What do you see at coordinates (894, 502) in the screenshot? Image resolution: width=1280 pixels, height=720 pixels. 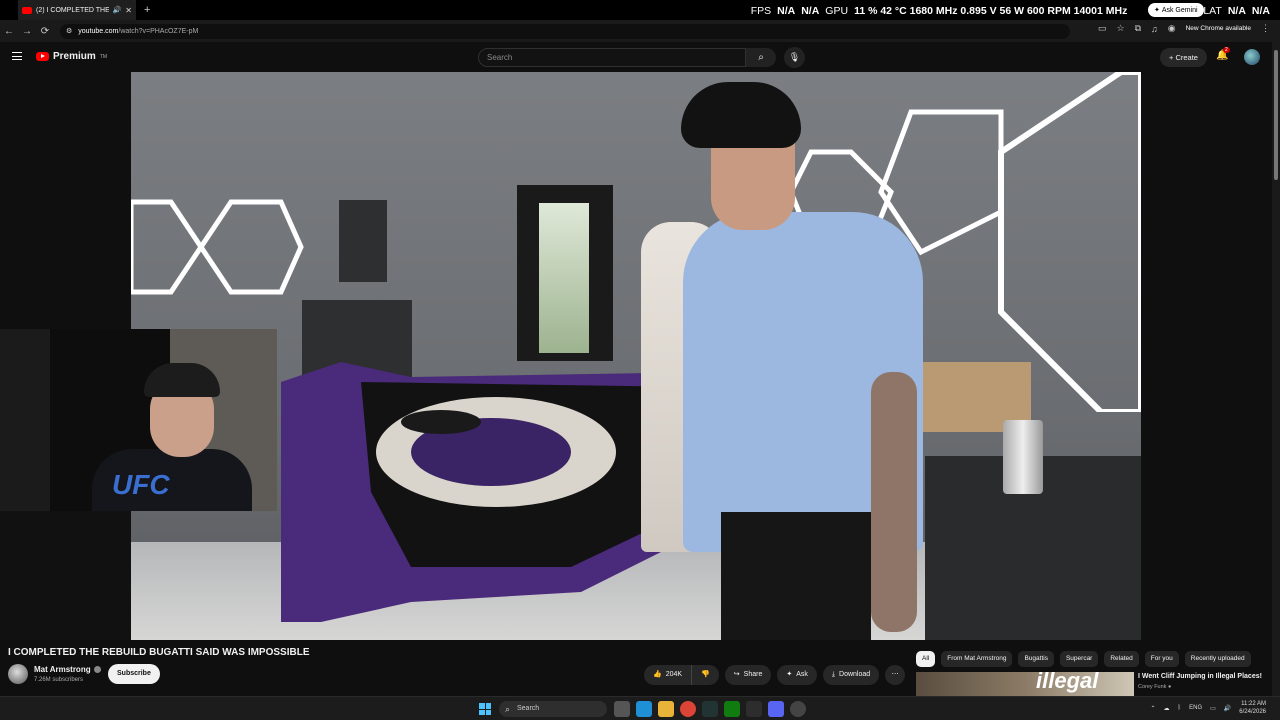 I see `presenter-arm` at bounding box center [894, 502].